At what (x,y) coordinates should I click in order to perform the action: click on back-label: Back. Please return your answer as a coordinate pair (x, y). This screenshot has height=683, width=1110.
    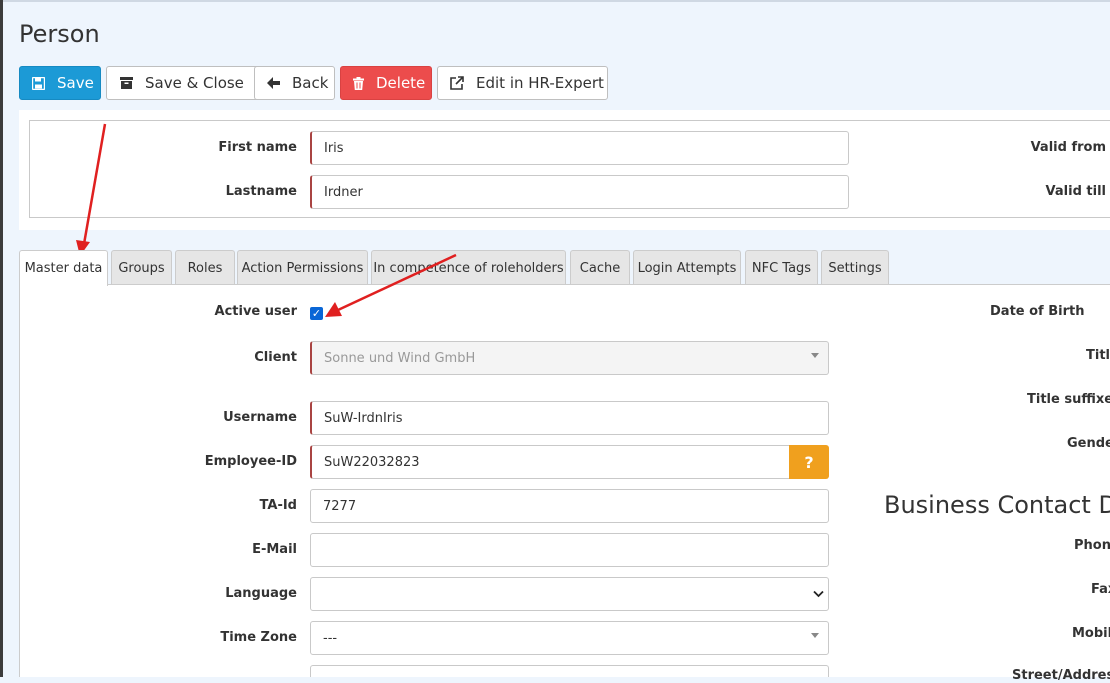
    Looking at the image, I should click on (310, 83).